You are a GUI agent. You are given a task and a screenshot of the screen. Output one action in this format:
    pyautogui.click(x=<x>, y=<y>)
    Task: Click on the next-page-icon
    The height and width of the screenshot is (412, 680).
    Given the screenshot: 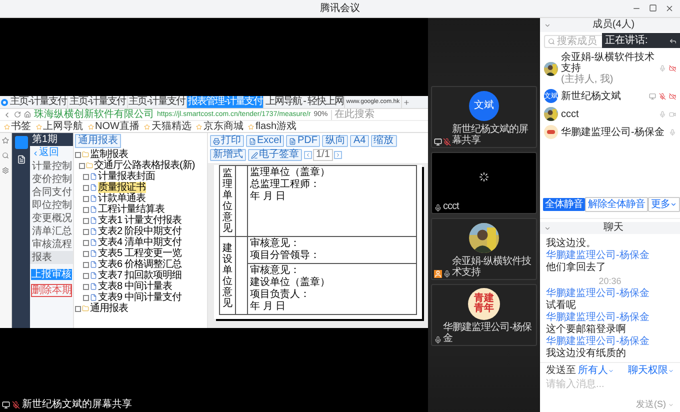 What is the action you would take?
    pyautogui.click(x=338, y=155)
    